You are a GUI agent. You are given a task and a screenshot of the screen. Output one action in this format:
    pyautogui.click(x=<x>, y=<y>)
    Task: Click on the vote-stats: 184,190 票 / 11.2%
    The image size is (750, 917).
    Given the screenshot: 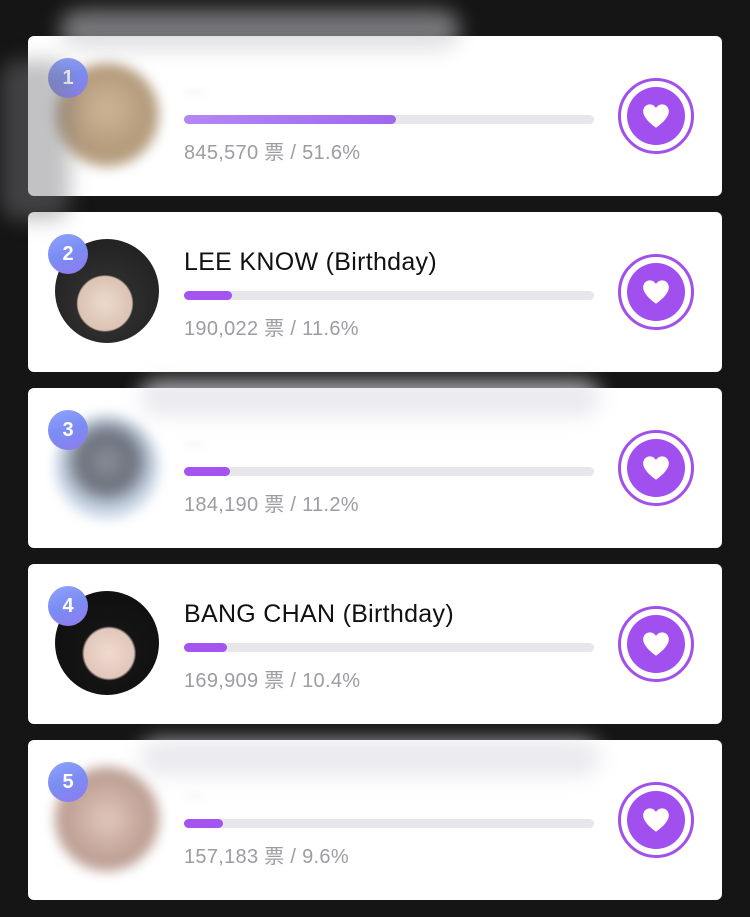 What is the action you would take?
    pyautogui.click(x=271, y=505)
    